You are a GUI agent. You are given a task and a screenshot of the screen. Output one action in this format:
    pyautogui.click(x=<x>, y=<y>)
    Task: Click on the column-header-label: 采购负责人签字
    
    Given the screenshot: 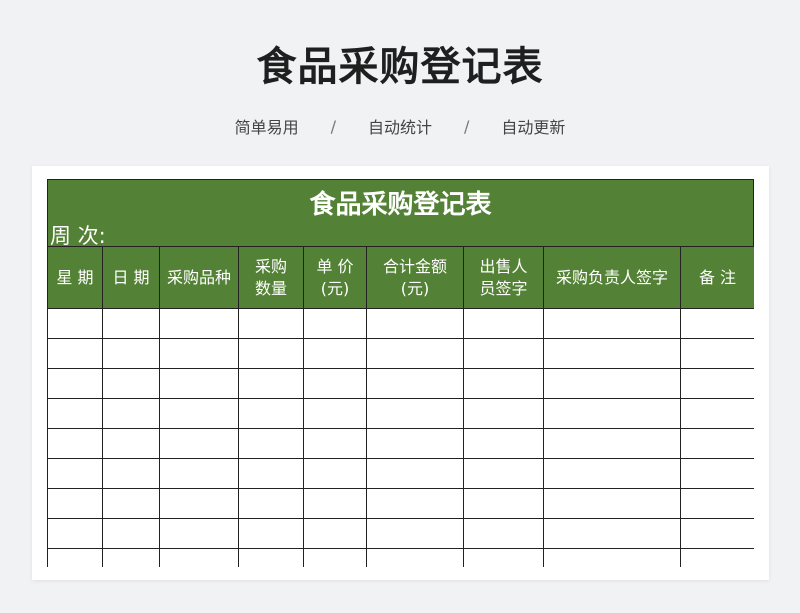 What is the action you would take?
    pyautogui.click(x=611, y=277)
    